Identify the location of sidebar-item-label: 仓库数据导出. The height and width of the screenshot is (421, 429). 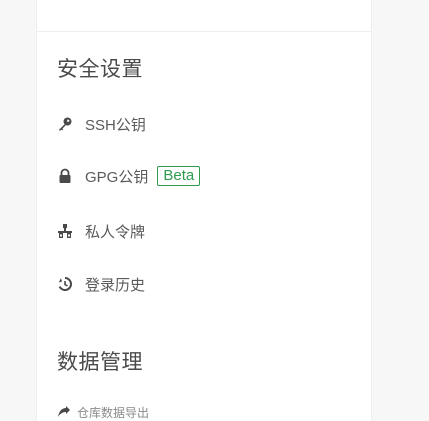
(113, 412).